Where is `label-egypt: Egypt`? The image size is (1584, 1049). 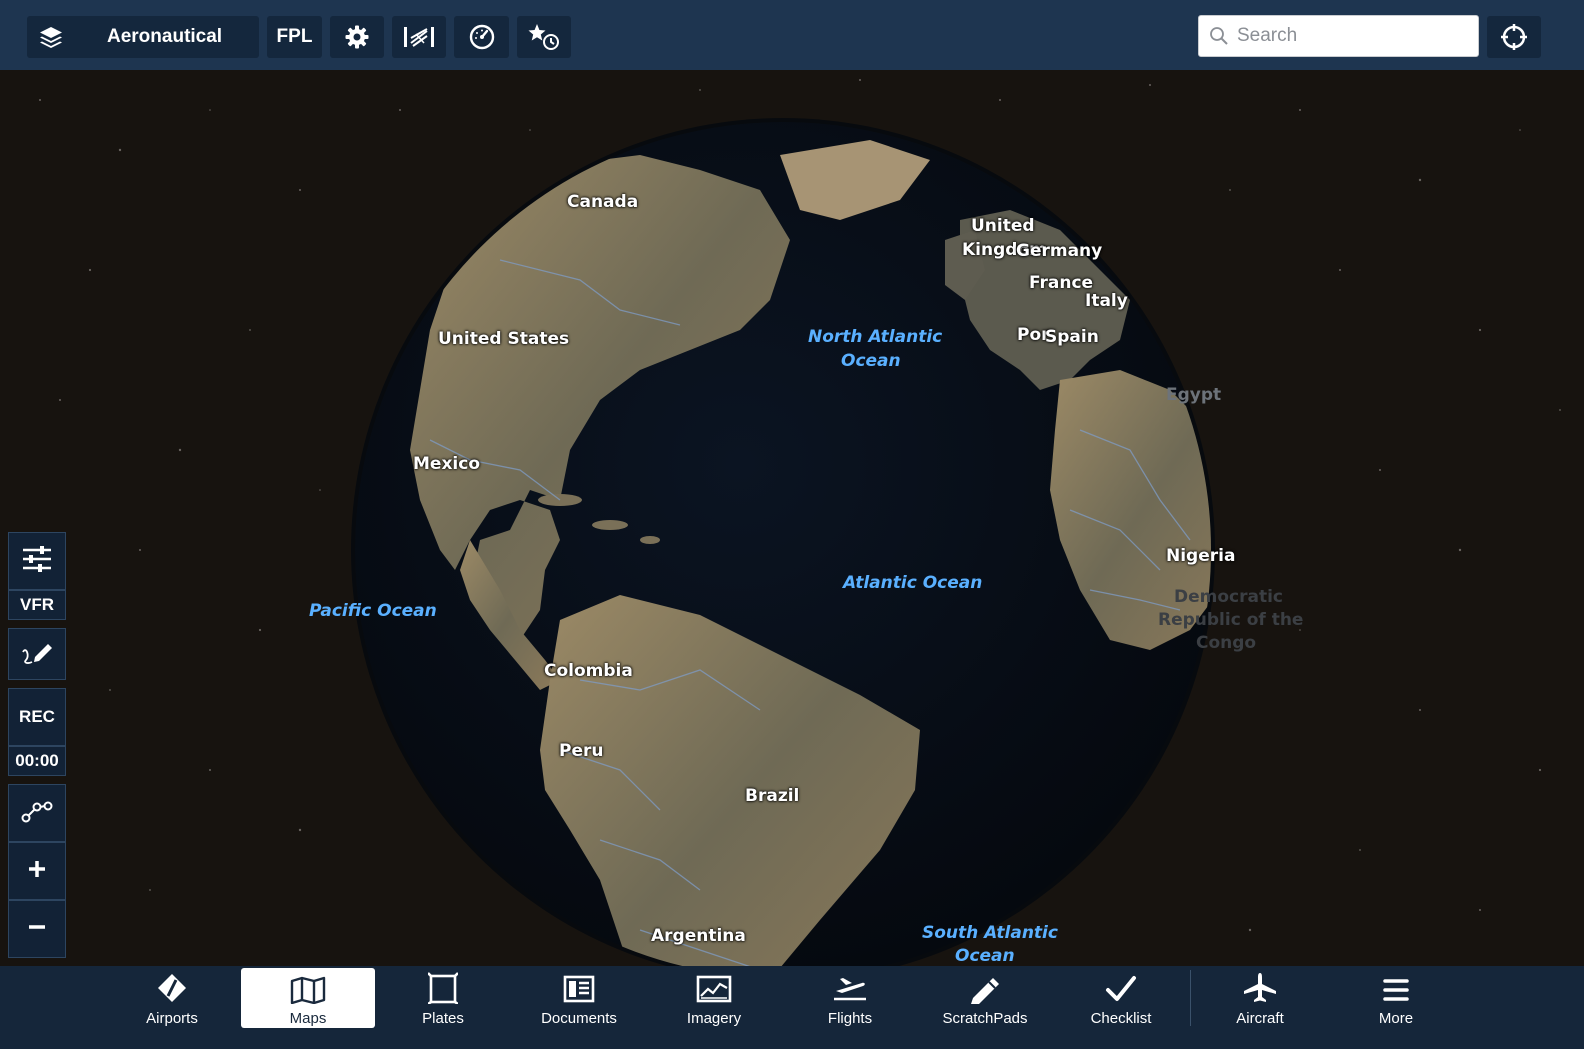 label-egypt: Egypt is located at coordinates (1194, 395).